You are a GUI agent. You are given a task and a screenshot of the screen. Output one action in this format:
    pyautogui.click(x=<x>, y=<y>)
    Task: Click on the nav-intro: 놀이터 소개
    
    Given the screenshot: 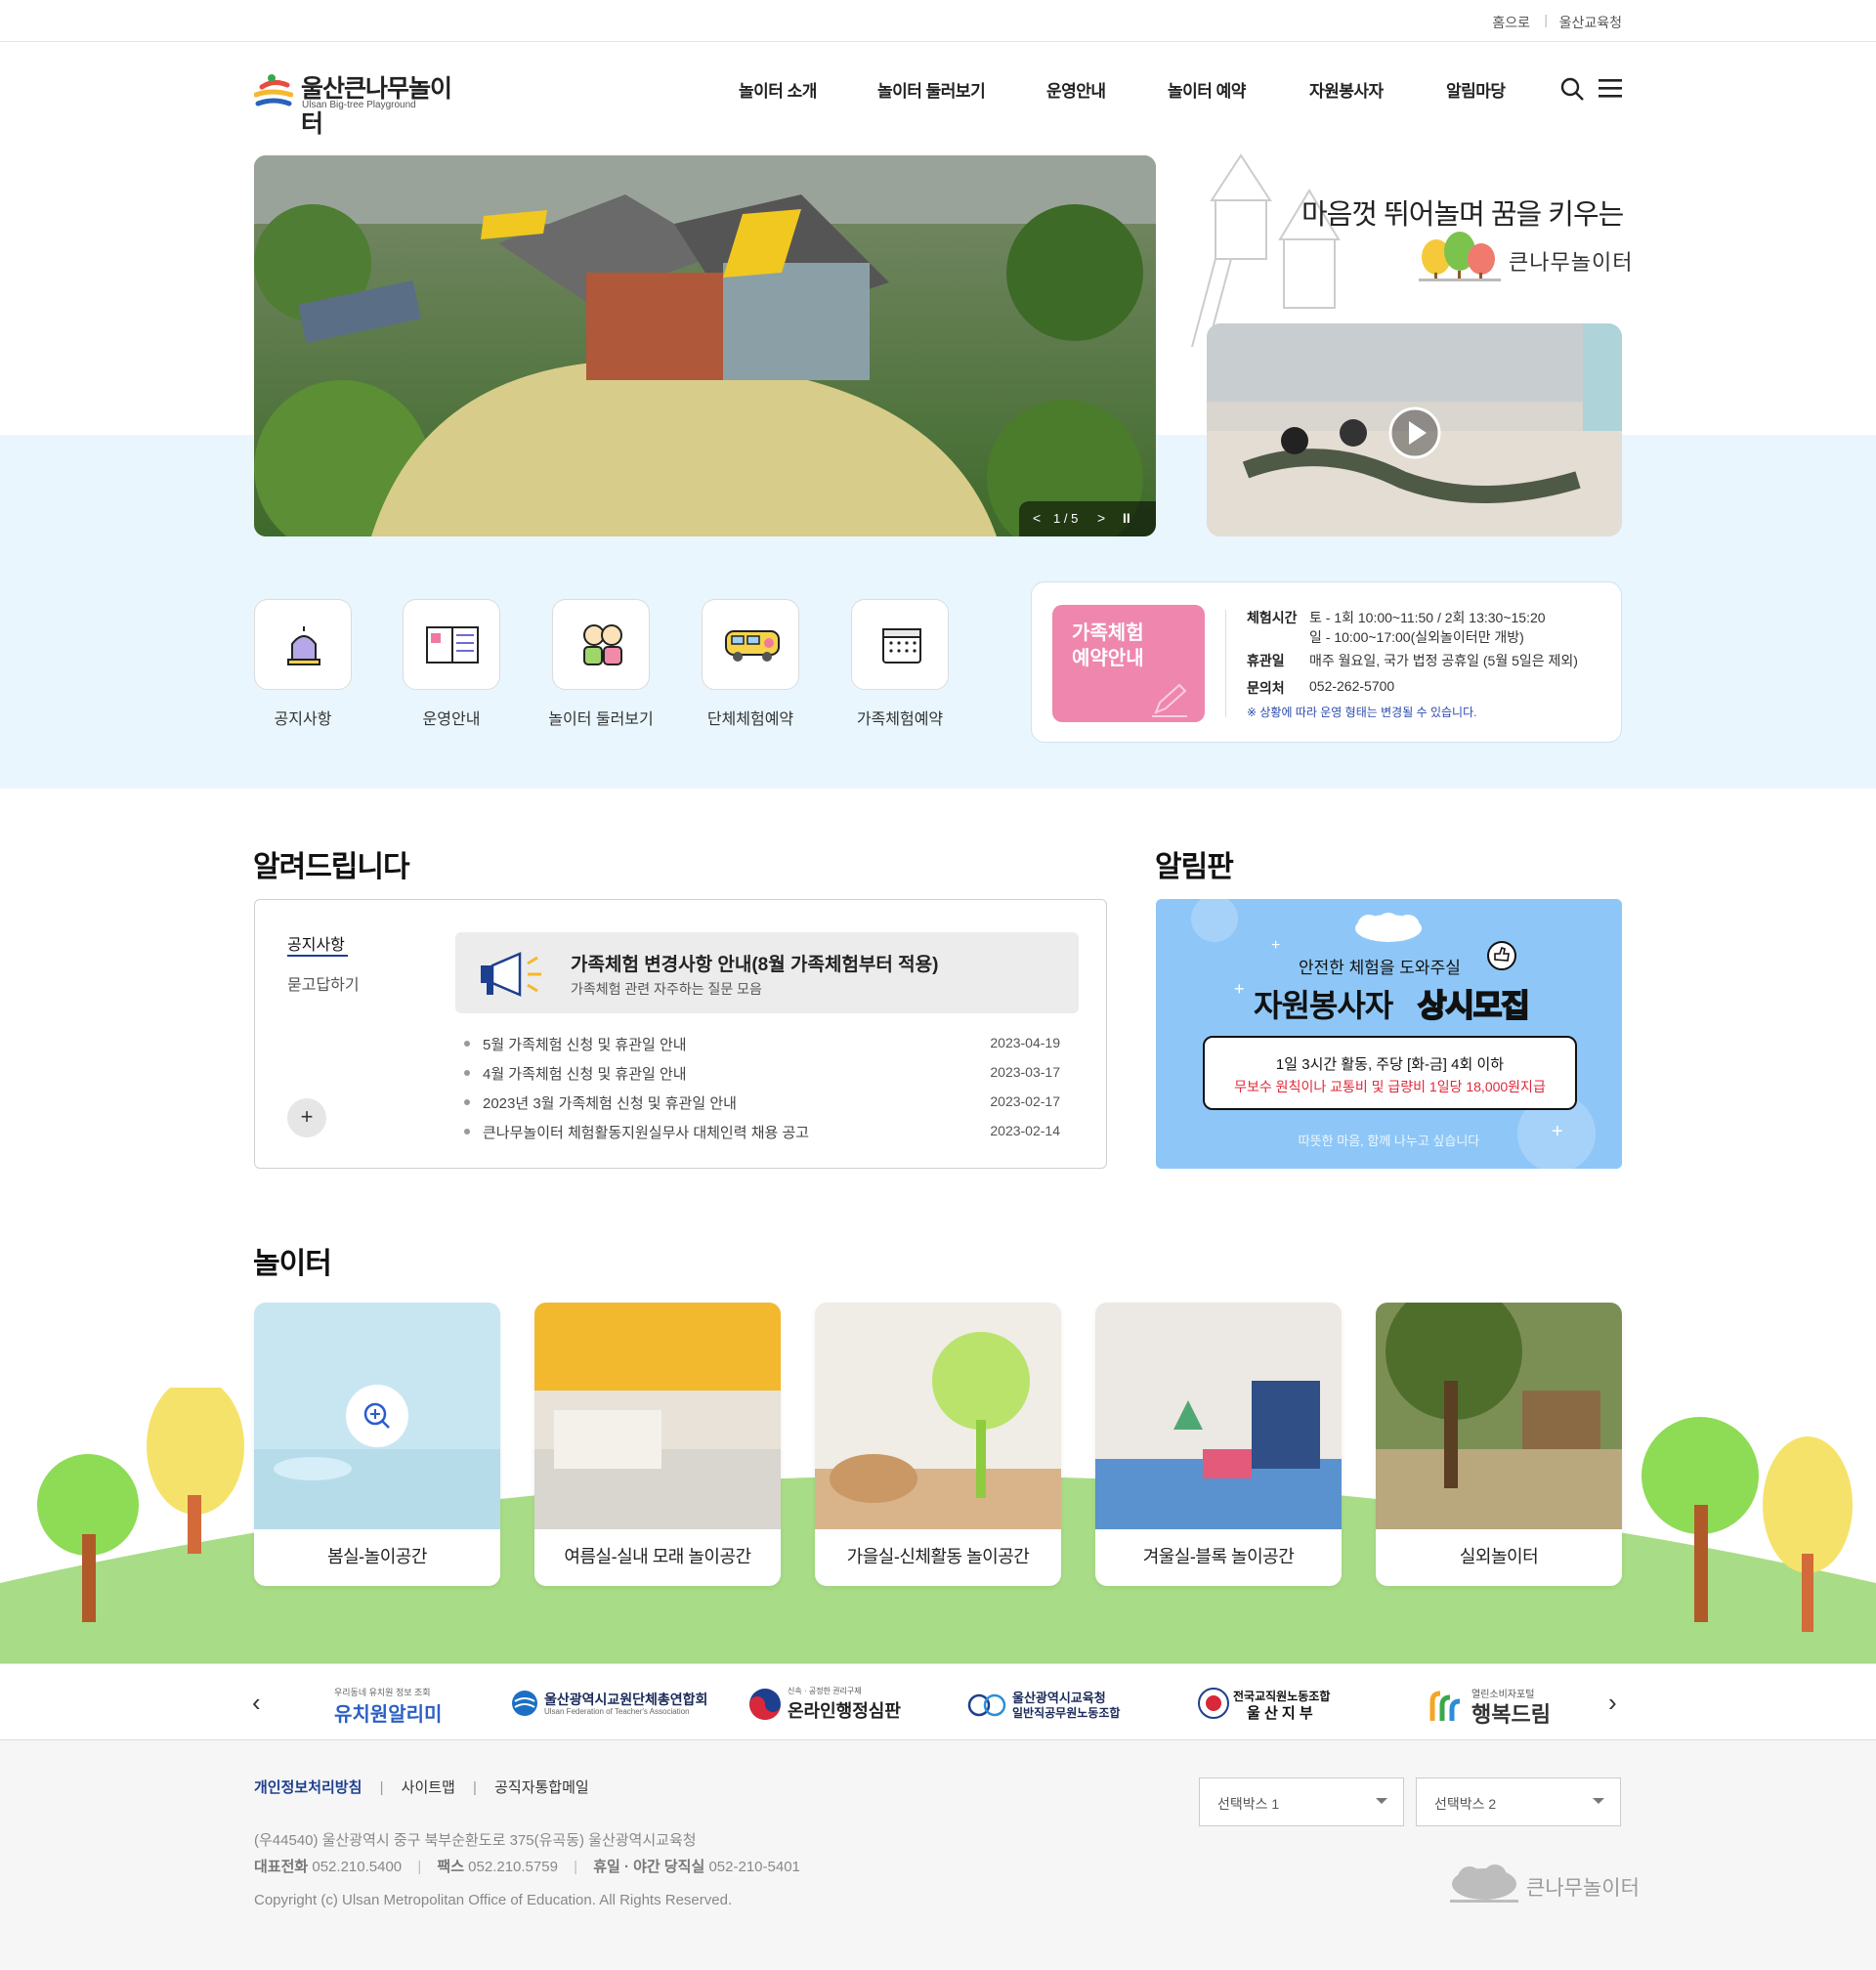 What is the action you would take?
    pyautogui.click(x=778, y=89)
    